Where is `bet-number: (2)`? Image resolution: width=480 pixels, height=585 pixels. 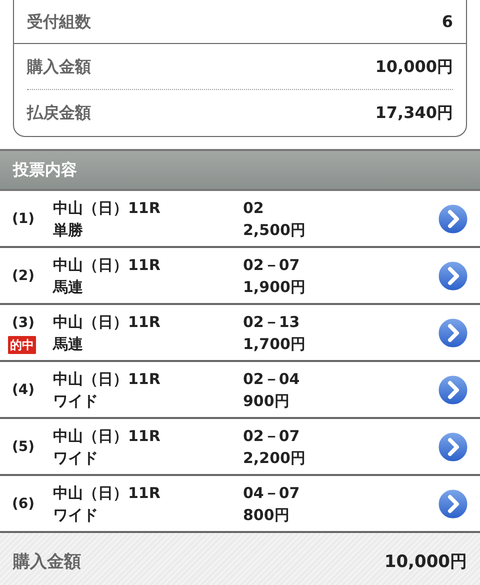
bet-number: (2) is located at coordinates (23, 276).